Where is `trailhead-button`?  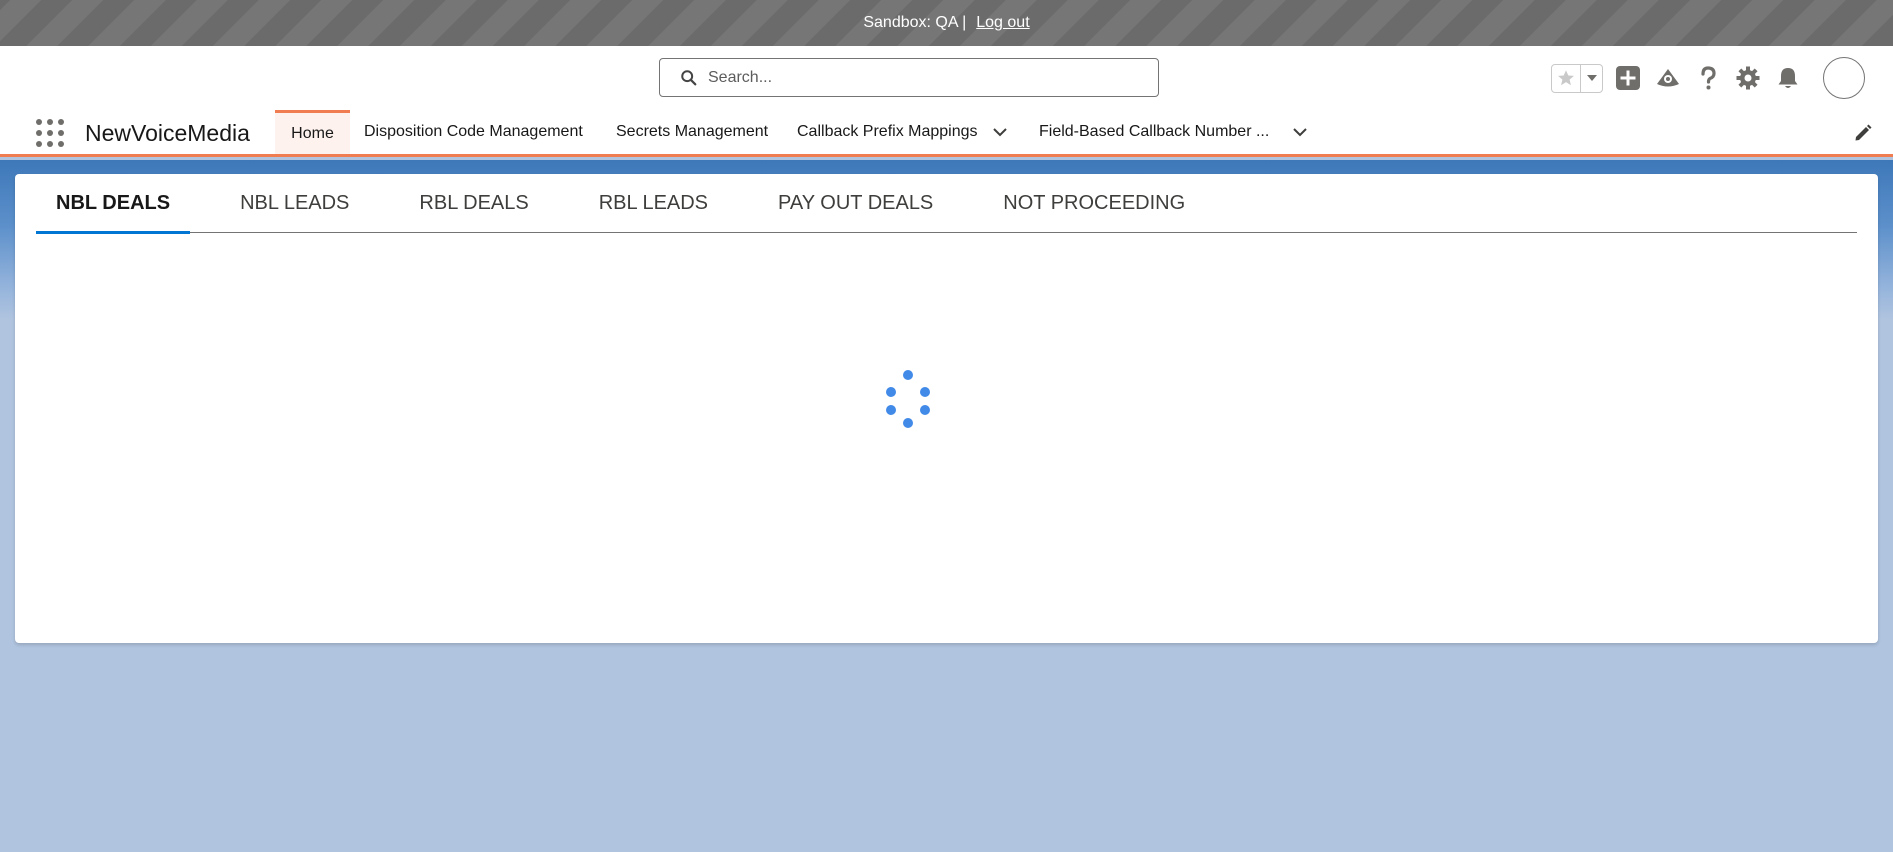 trailhead-button is located at coordinates (1668, 78).